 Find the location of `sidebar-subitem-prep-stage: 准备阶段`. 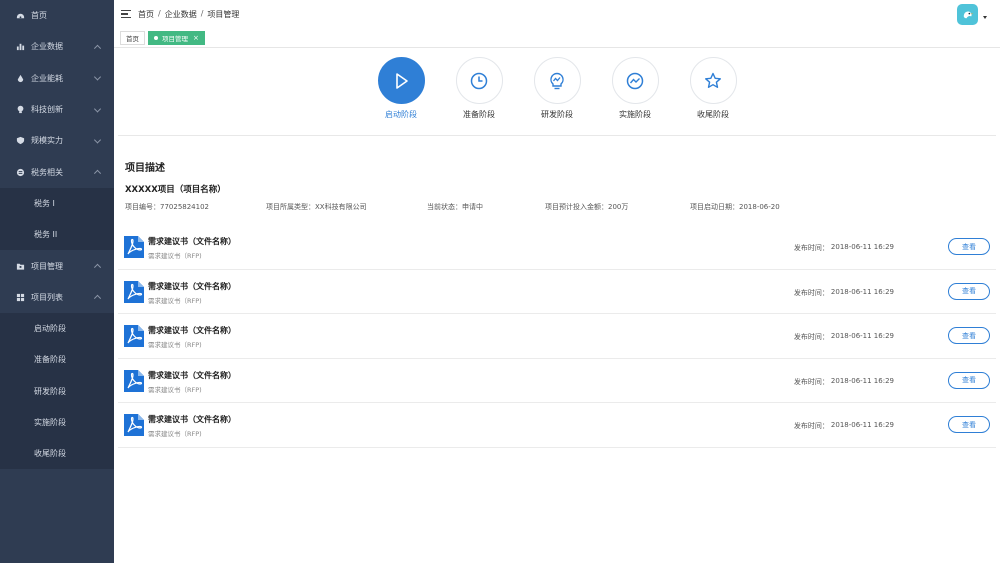

sidebar-subitem-prep-stage: 准备阶段 is located at coordinates (57, 360).